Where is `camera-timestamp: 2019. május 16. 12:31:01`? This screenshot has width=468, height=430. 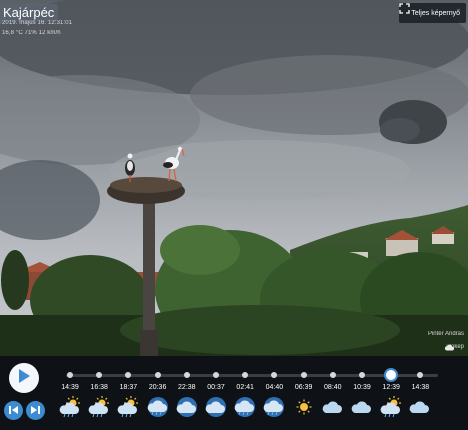 camera-timestamp: 2019. május 16. 12:31:01 is located at coordinates (37, 23).